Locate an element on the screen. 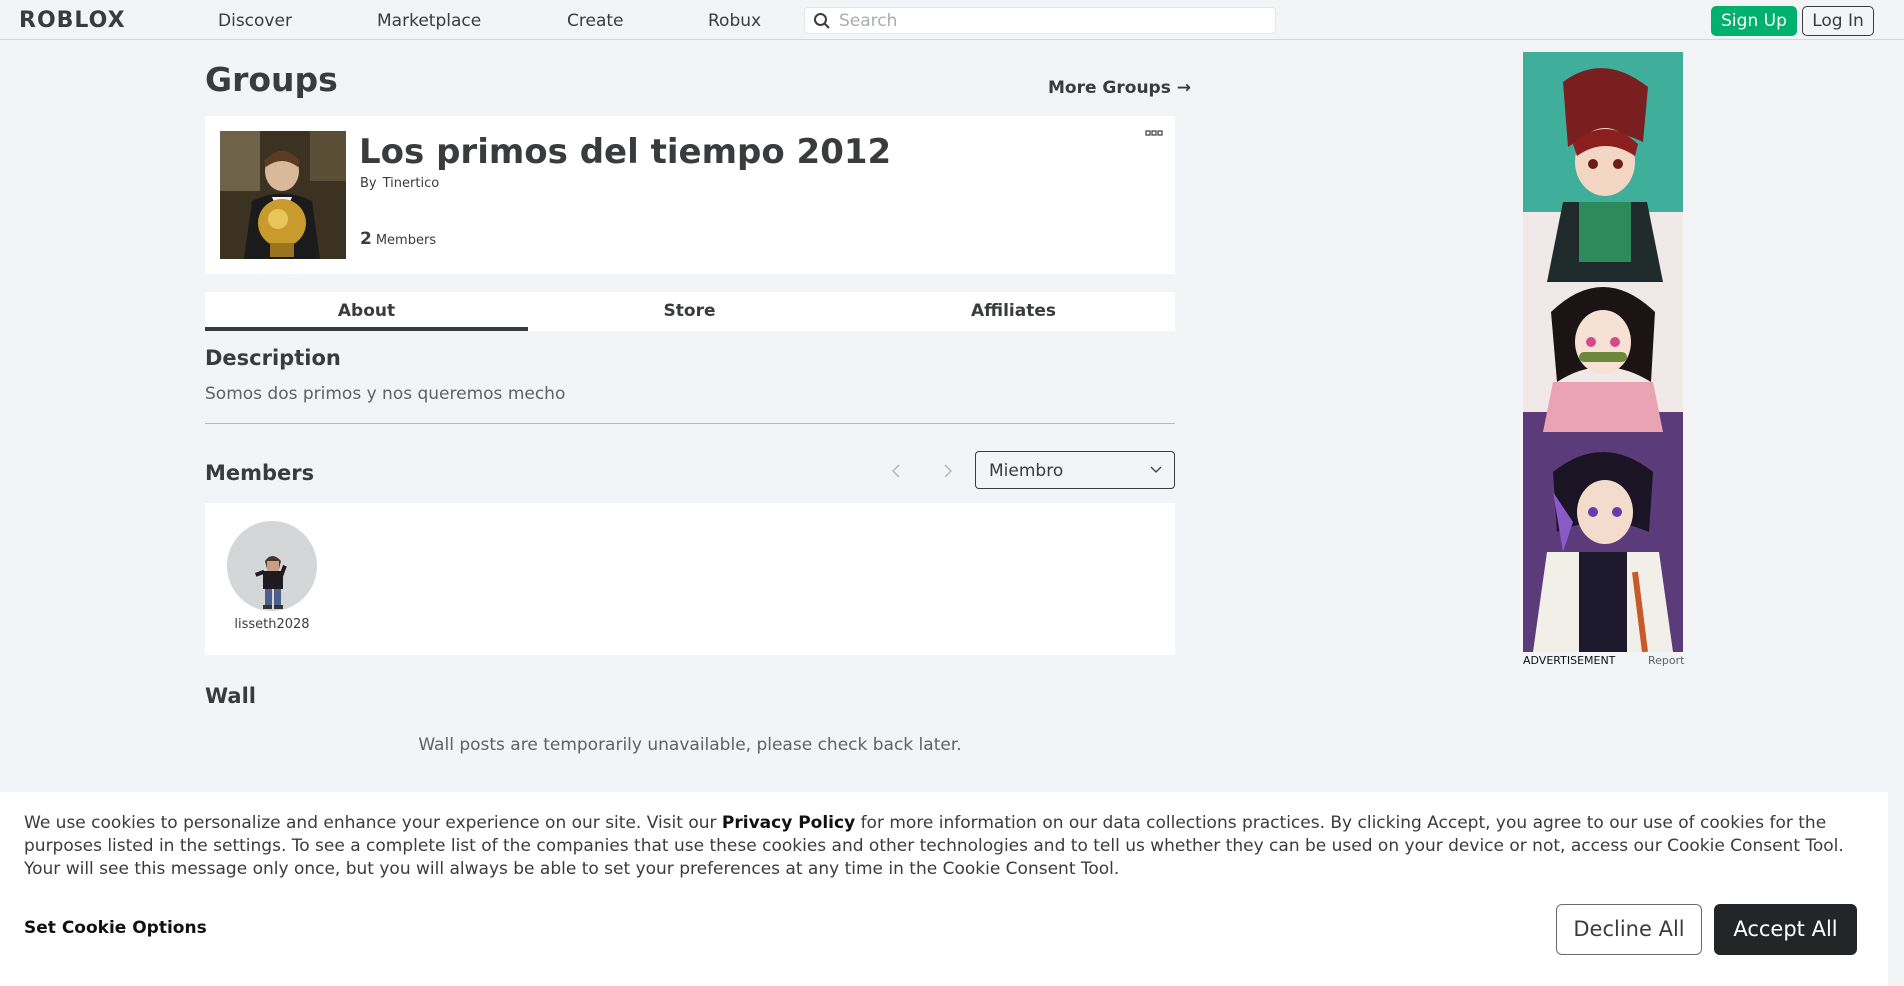  member-username: lisseth2028 is located at coordinates (272, 624).